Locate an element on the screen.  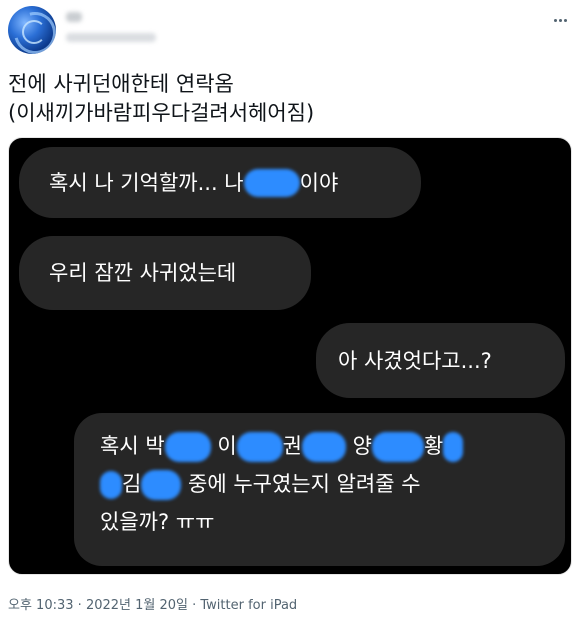
tweet-date: 2022년 1월 20일 is located at coordinates (137, 605).